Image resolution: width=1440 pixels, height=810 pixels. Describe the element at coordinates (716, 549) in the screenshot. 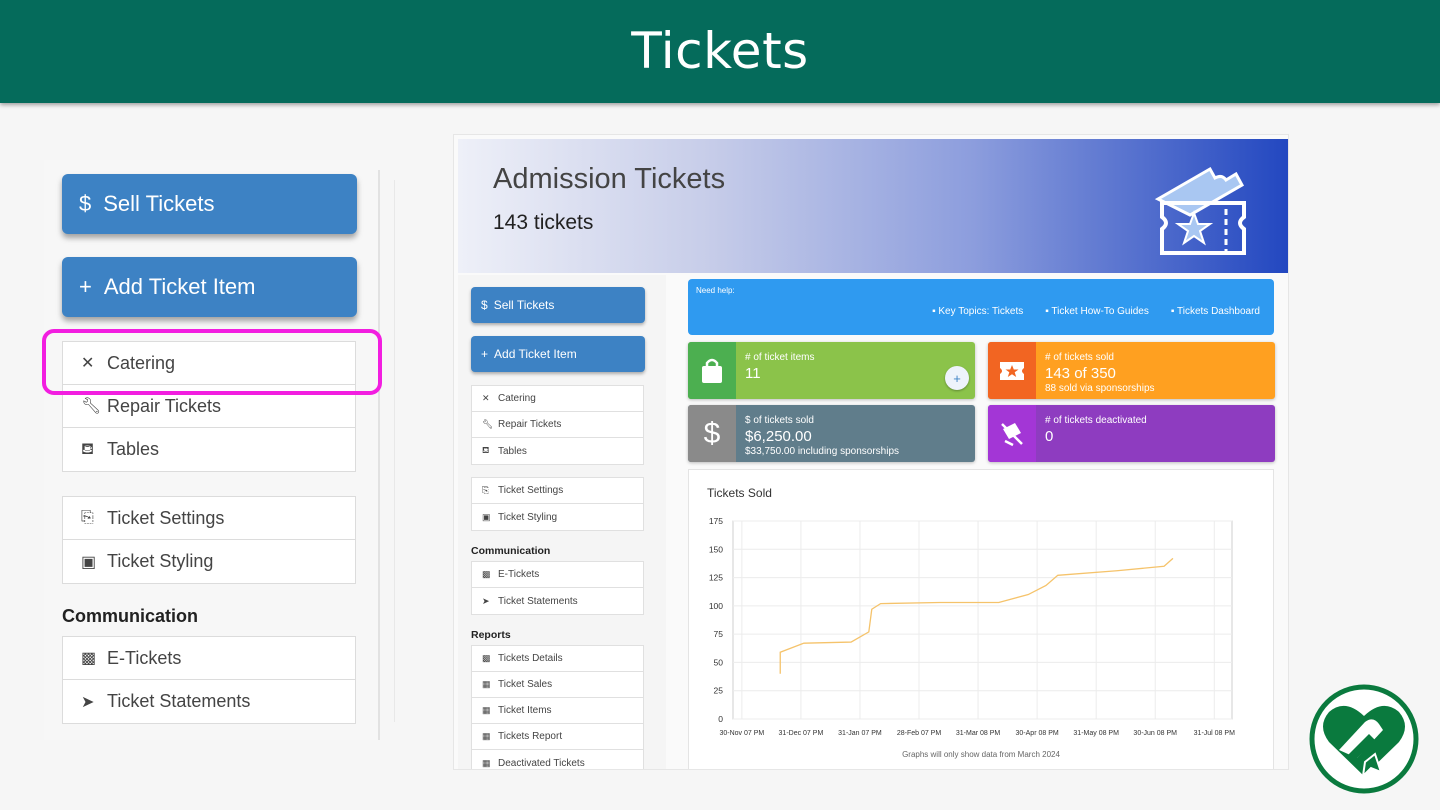

I see `y-tick-label: 150` at that location.